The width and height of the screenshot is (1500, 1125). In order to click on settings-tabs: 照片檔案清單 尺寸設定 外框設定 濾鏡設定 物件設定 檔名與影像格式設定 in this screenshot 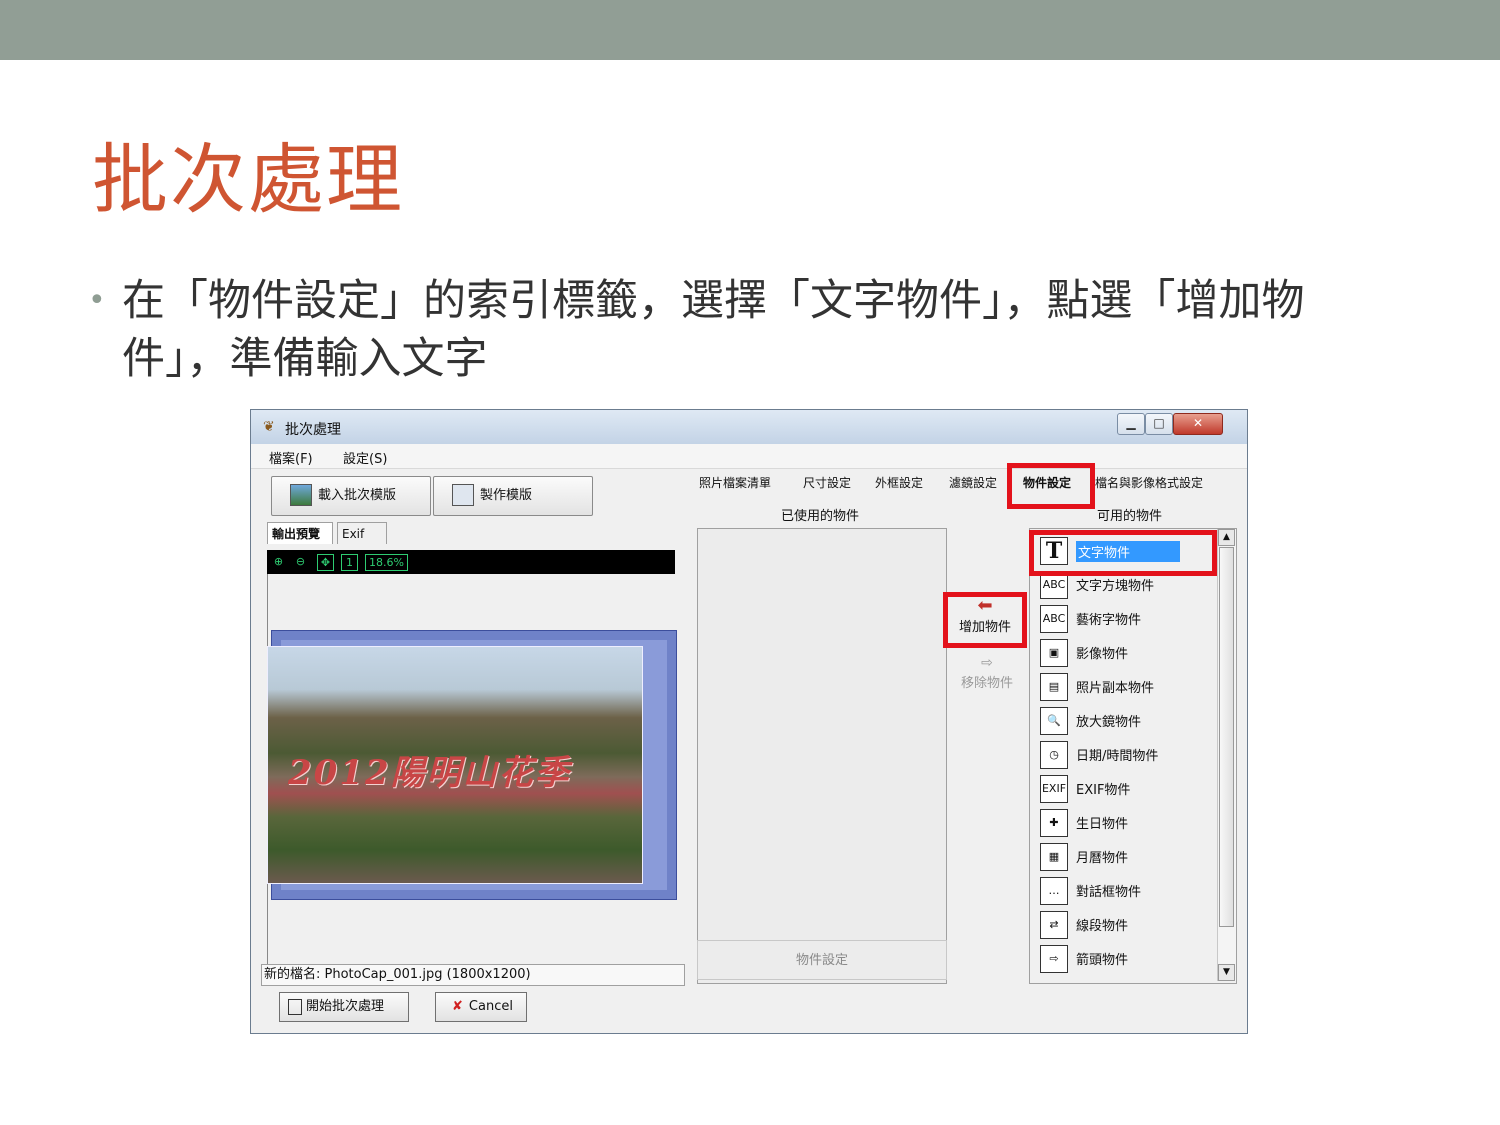, I will do `click(970, 483)`.